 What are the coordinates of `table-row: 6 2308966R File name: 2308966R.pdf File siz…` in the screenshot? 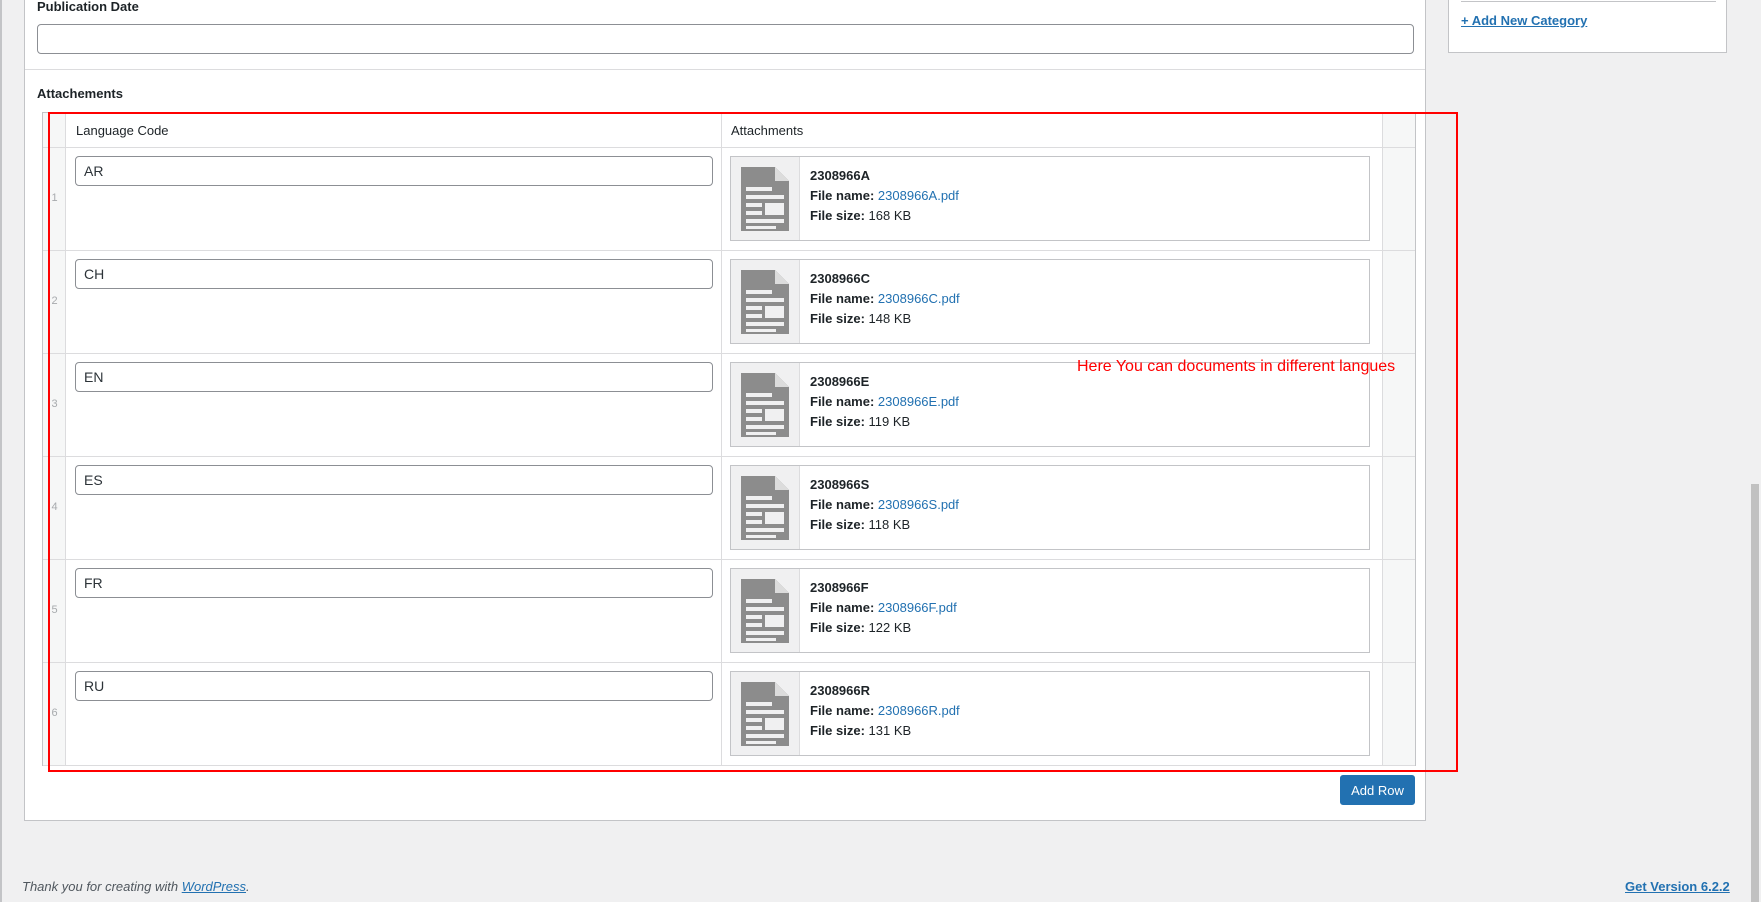 It's located at (729, 714).